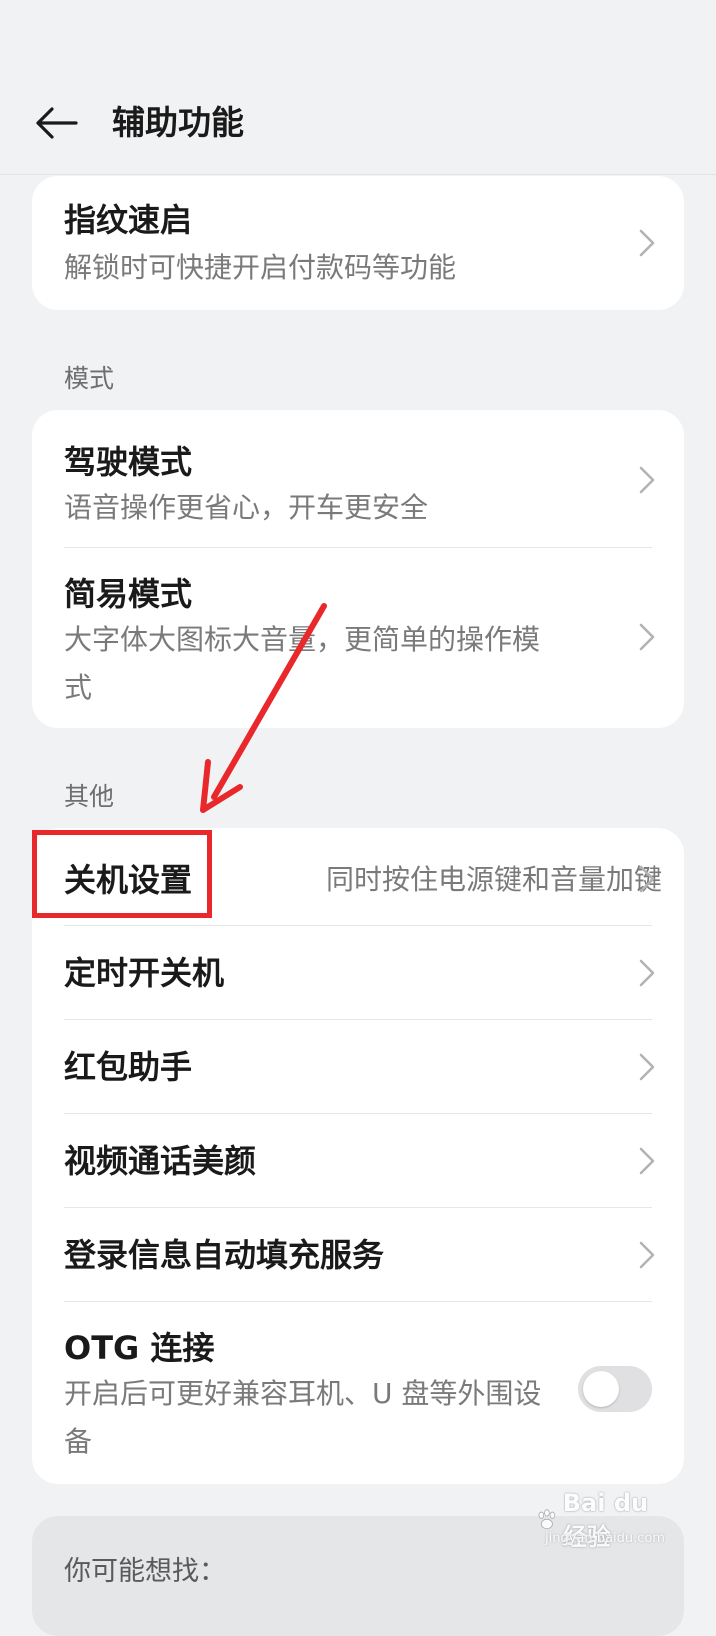 The image size is (716, 1636). What do you see at coordinates (128, 1067) in the screenshot?
I see `row-title: 红包助手` at bounding box center [128, 1067].